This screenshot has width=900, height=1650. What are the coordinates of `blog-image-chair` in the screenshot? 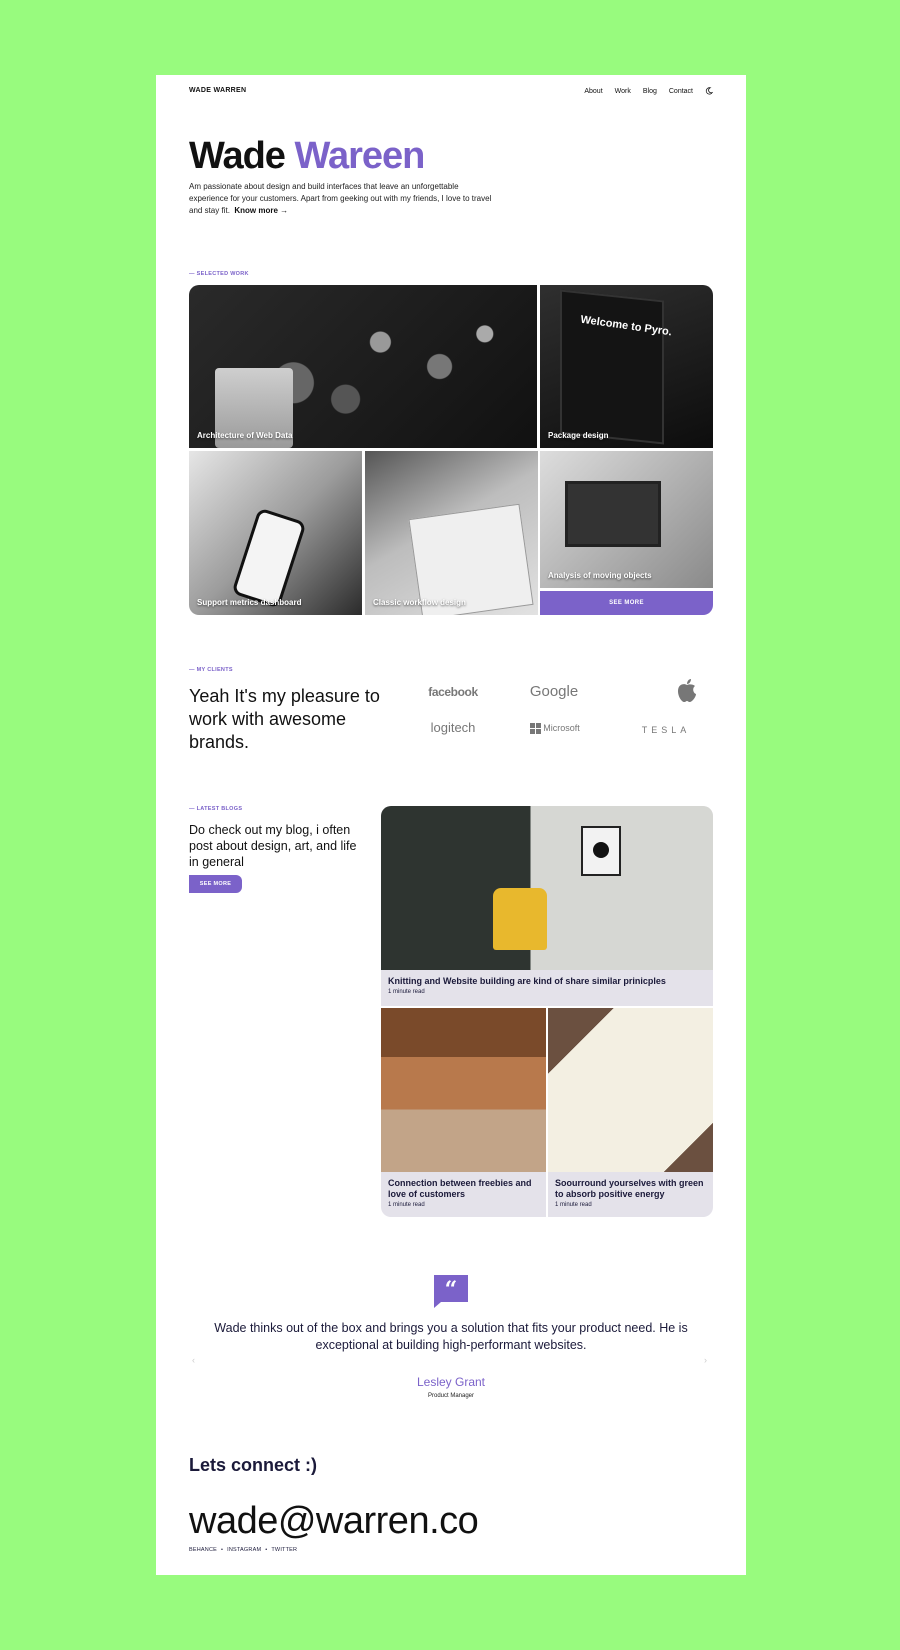 It's located at (547, 888).